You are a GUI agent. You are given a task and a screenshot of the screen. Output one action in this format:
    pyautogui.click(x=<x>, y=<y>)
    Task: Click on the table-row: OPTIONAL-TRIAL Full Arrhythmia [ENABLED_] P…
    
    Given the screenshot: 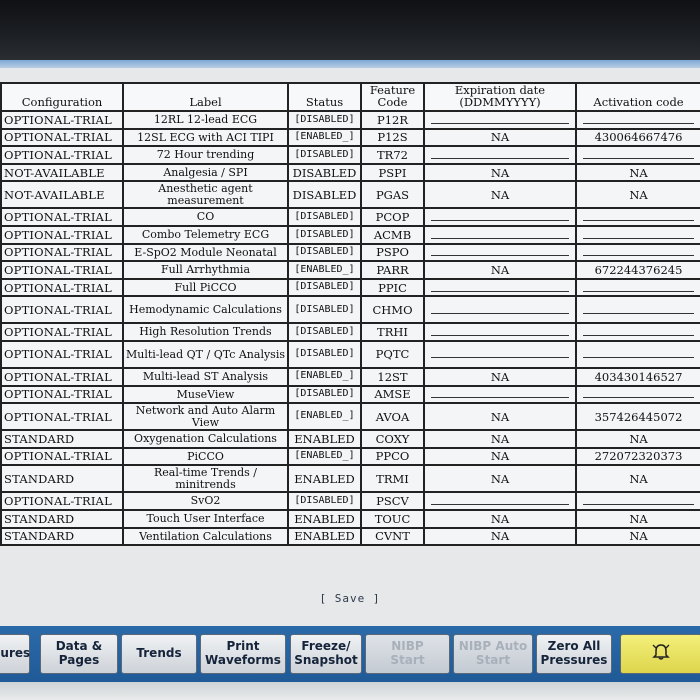 What is the action you would take?
    pyautogui.click(x=350, y=270)
    